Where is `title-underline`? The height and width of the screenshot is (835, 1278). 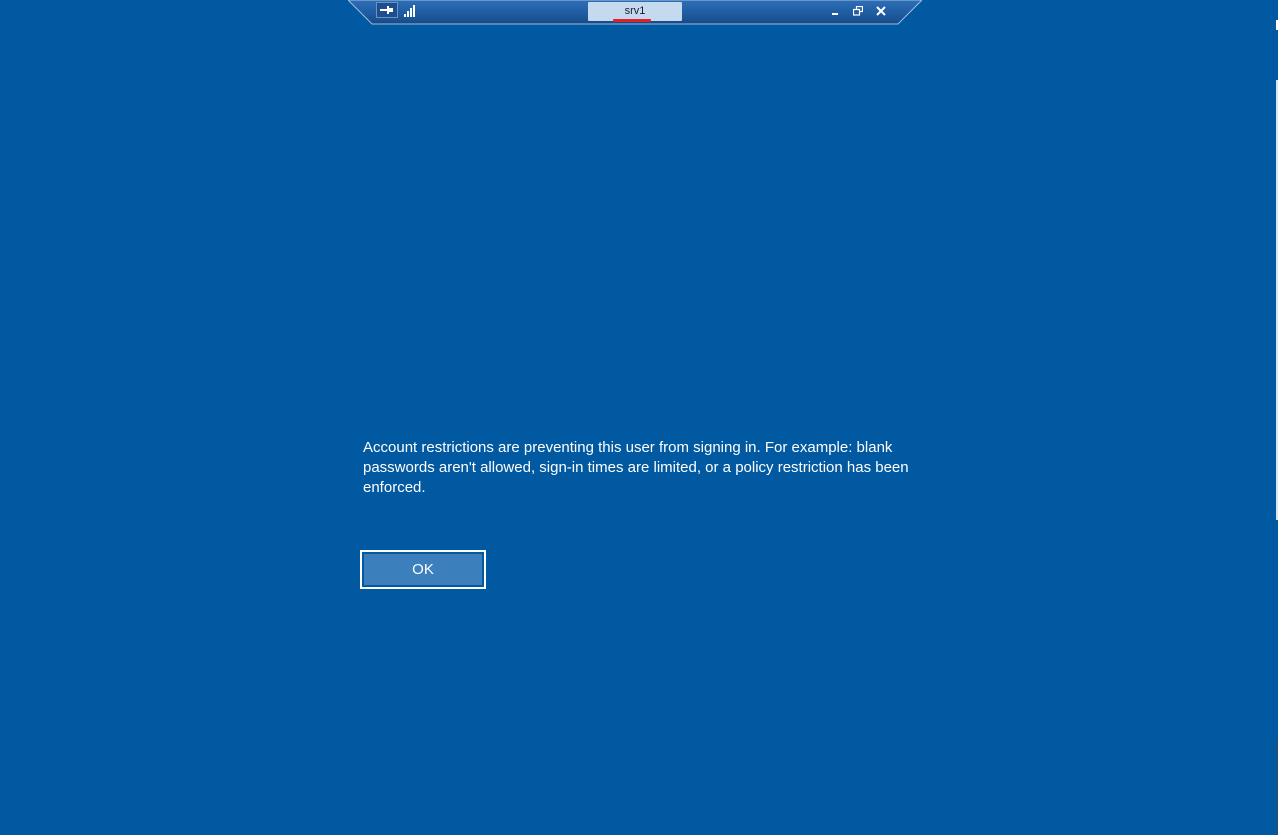
title-underline is located at coordinates (632, 20).